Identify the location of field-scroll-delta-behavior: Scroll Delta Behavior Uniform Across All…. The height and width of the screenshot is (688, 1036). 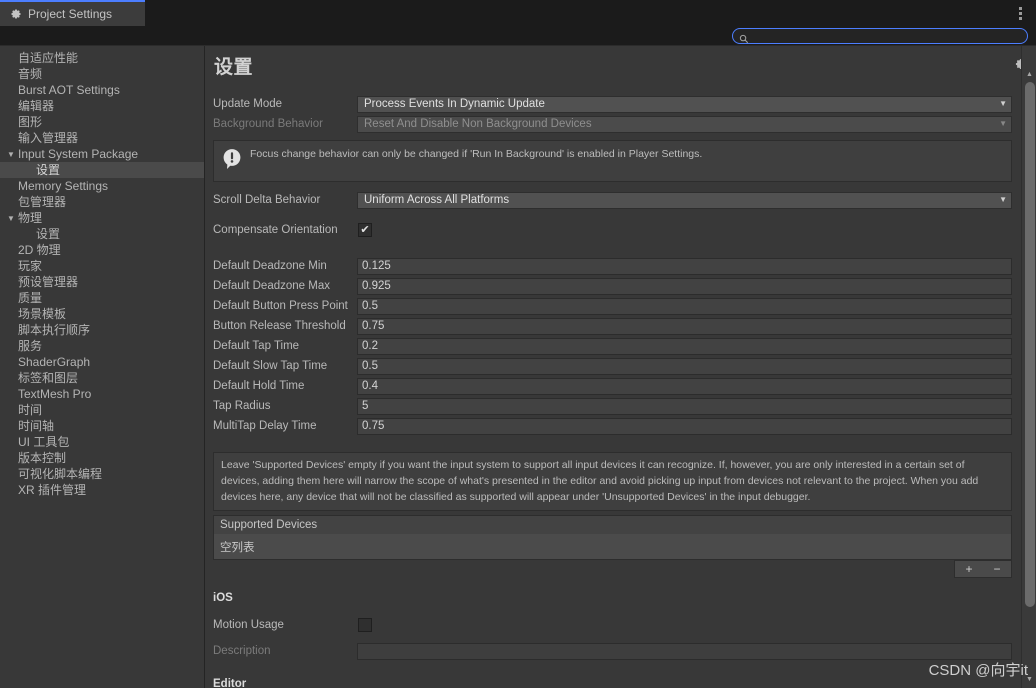
(613, 200).